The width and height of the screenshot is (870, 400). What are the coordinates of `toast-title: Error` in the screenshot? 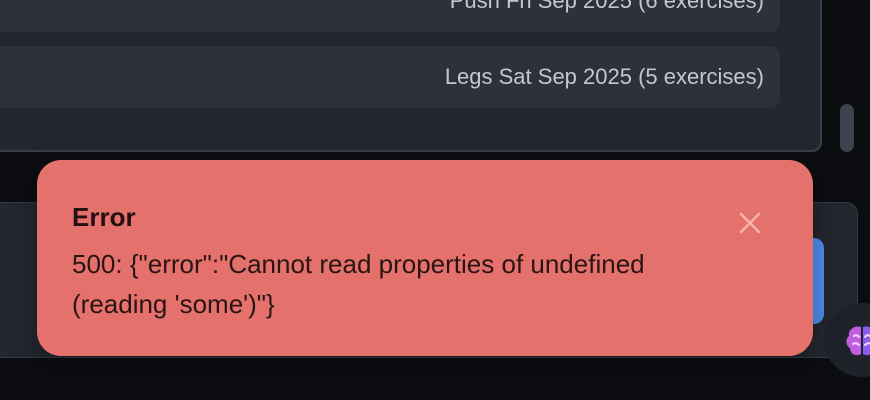 It's located at (104, 217).